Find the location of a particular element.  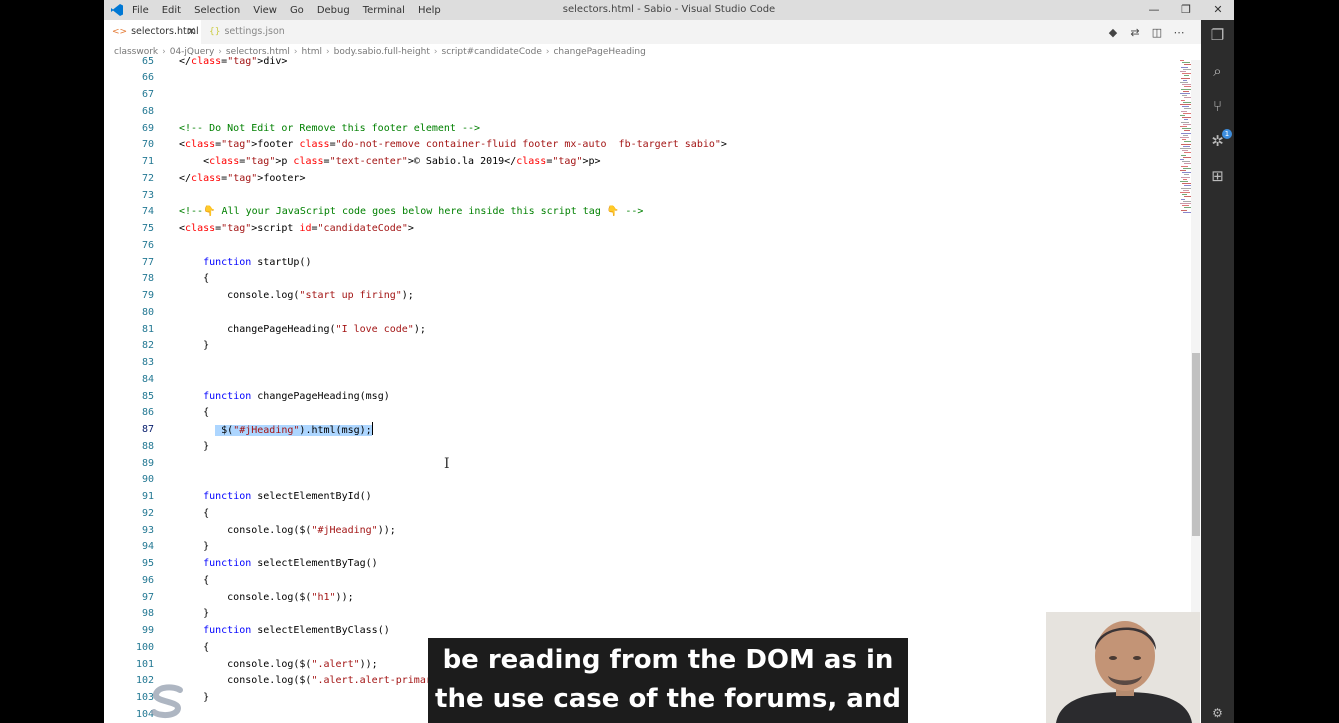

line-number: 97 is located at coordinates (147, 597).